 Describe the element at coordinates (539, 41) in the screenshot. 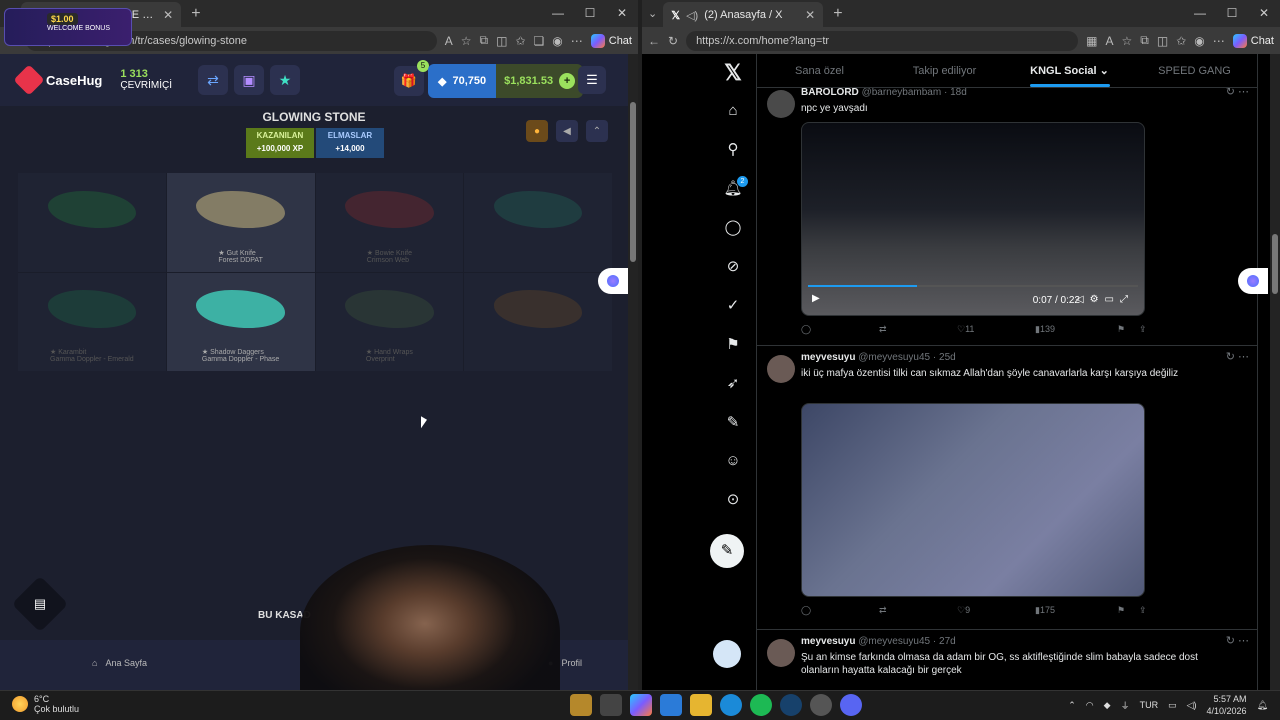

I see `collections-icon: ❏` at that location.